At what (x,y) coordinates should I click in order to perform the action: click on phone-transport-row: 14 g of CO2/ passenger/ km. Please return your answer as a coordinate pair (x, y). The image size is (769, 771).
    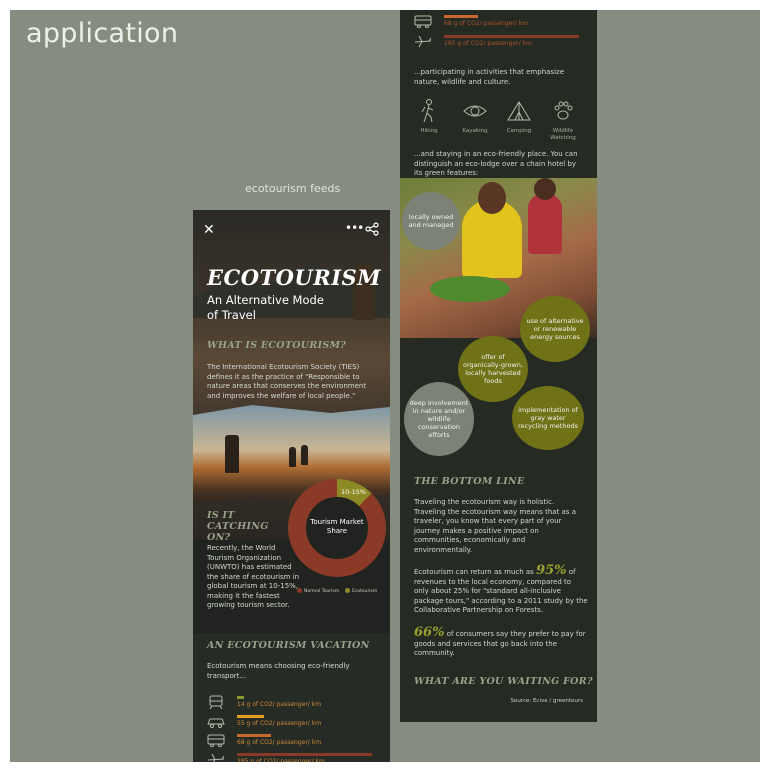
    Looking at the image, I should click on (294, 704).